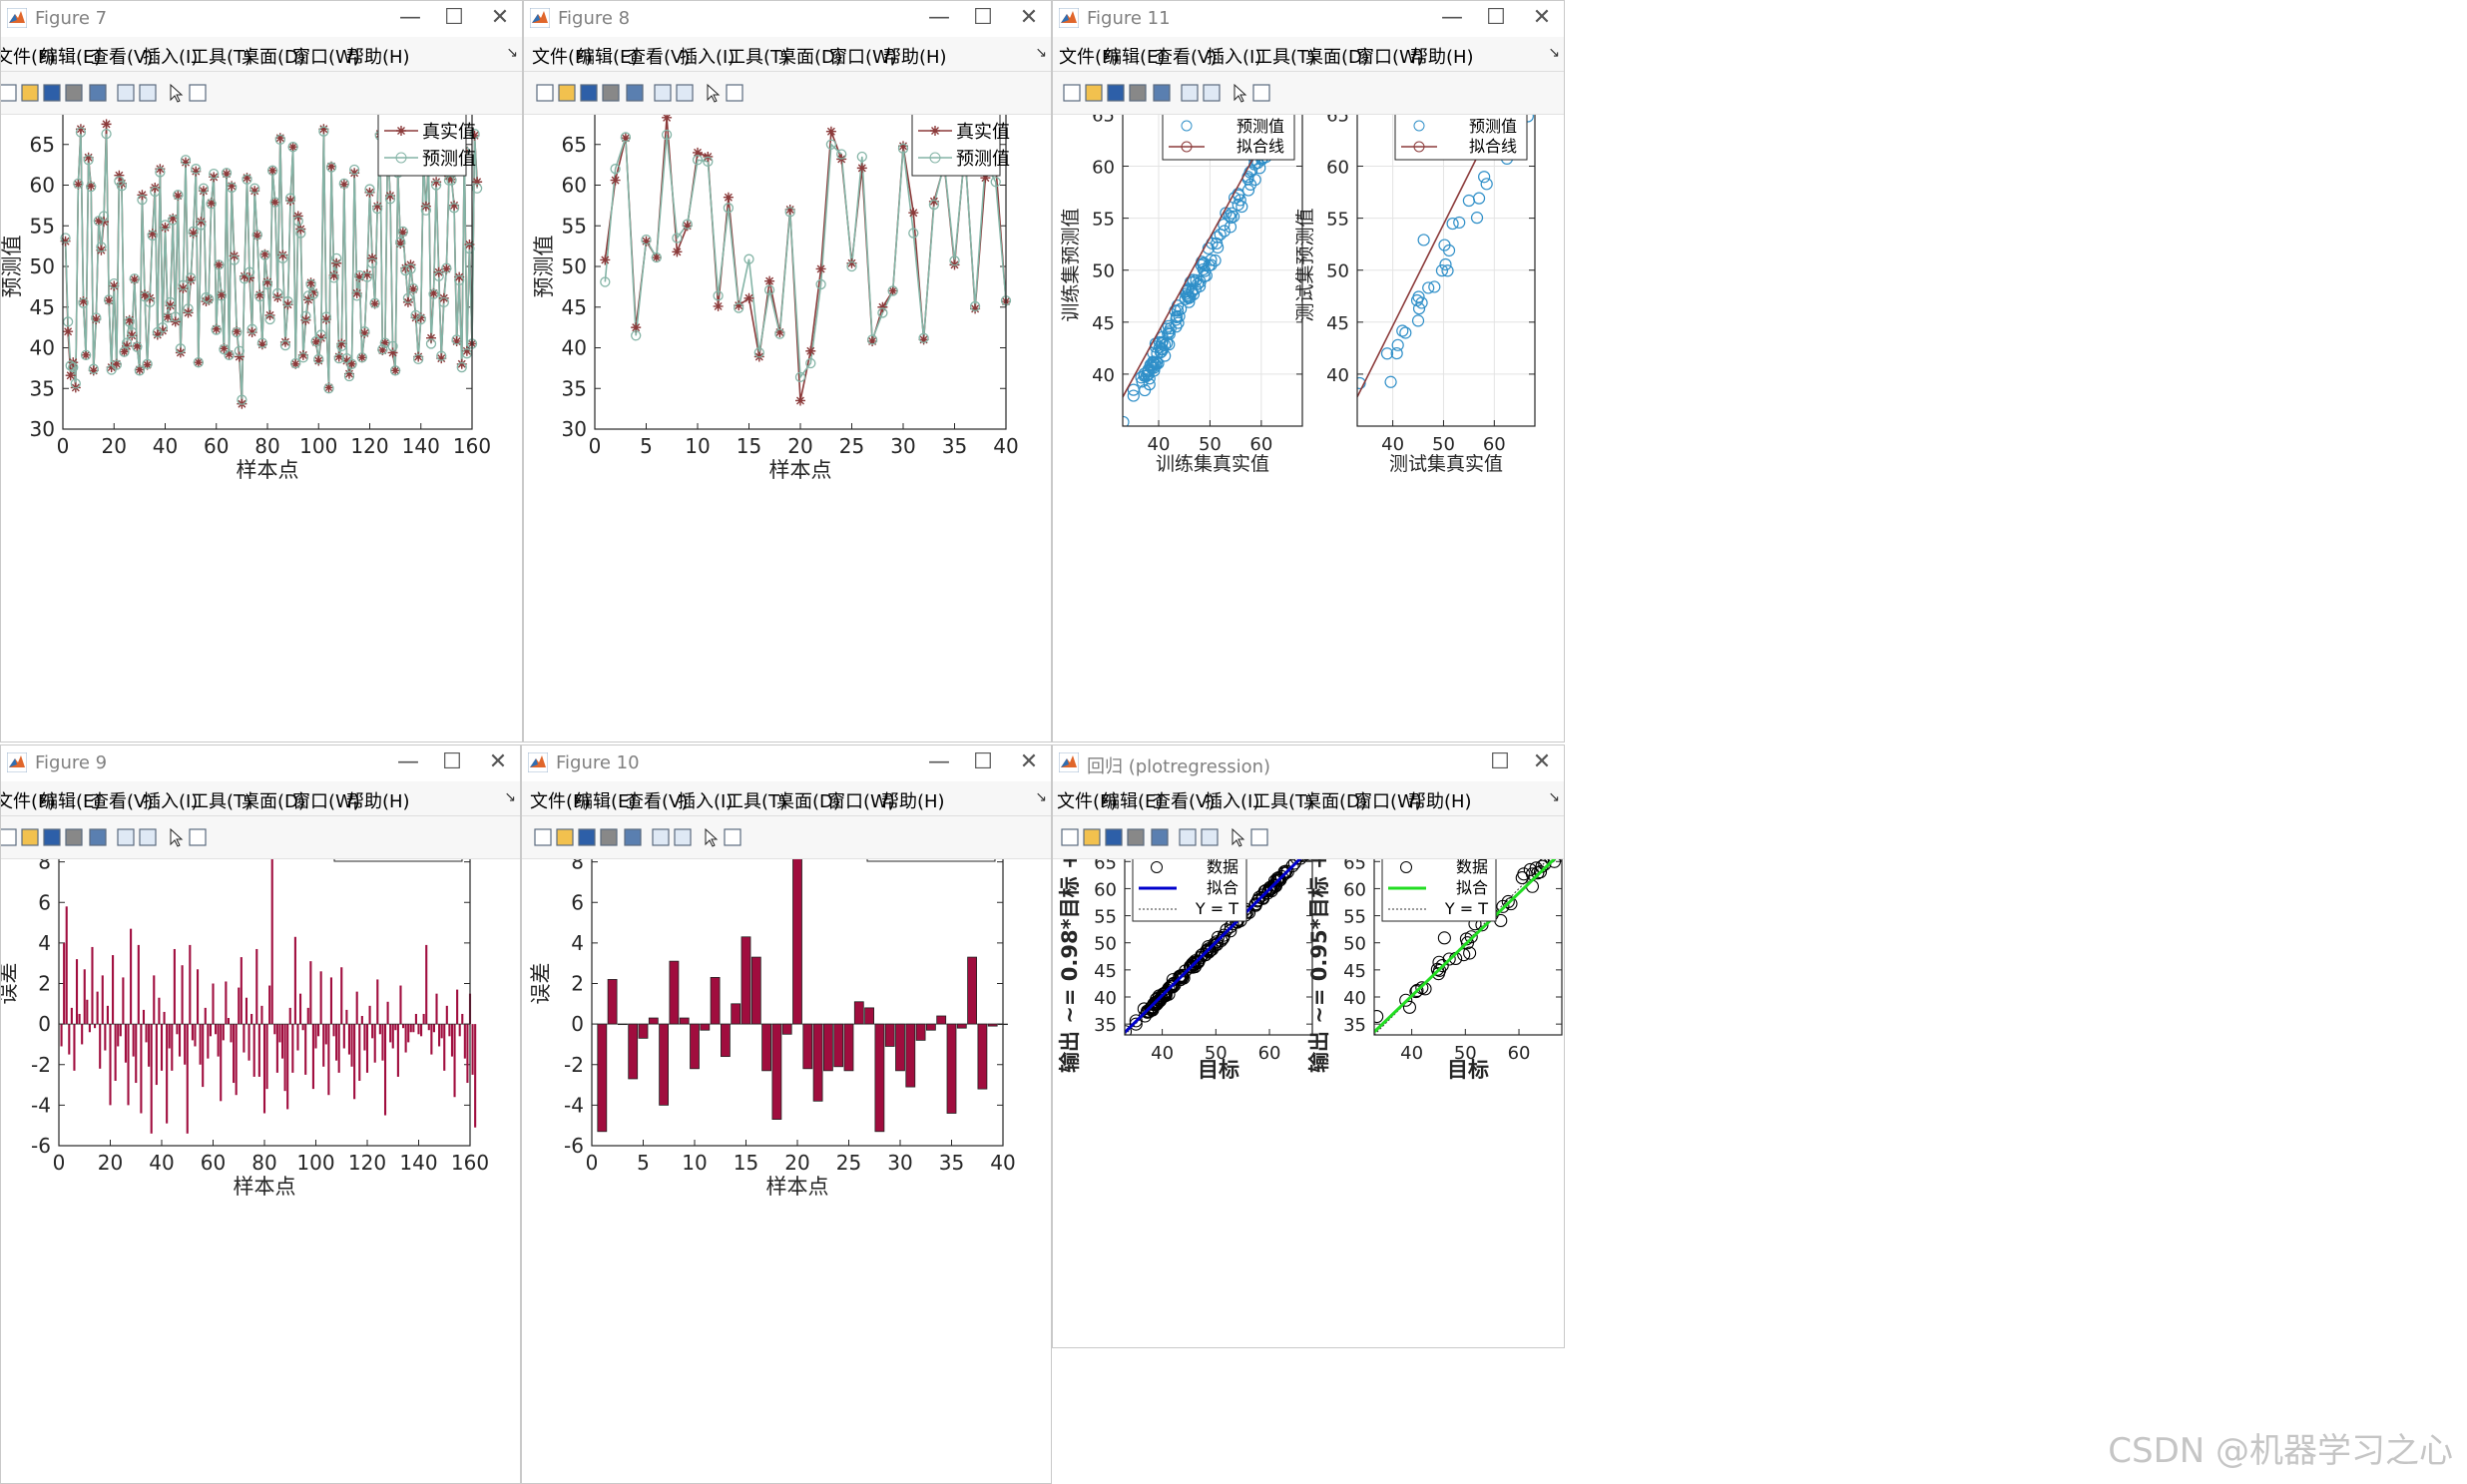 The width and height of the screenshot is (2467, 1484). What do you see at coordinates (1308, 762) in the screenshot?
I see `title-bar: 回归 (plotregression) ☐ ✕` at bounding box center [1308, 762].